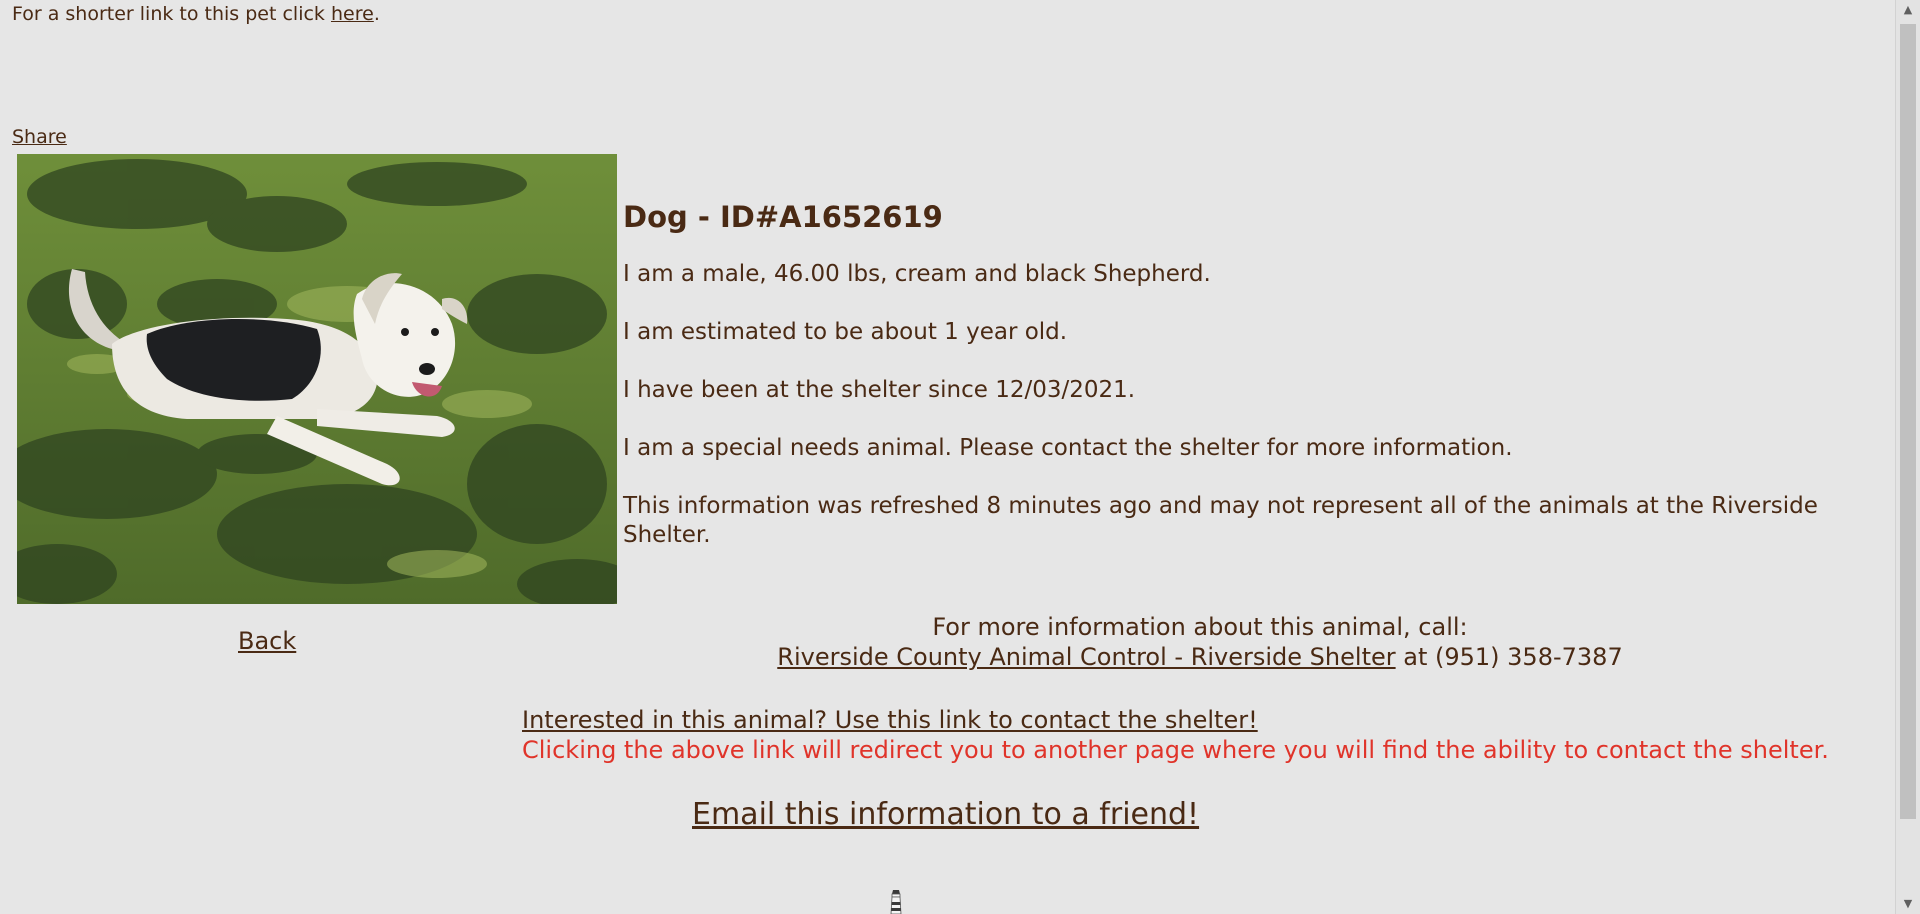 This screenshot has height=914, width=1920. Describe the element at coordinates (267, 641) in the screenshot. I see `back-link: Back` at that location.